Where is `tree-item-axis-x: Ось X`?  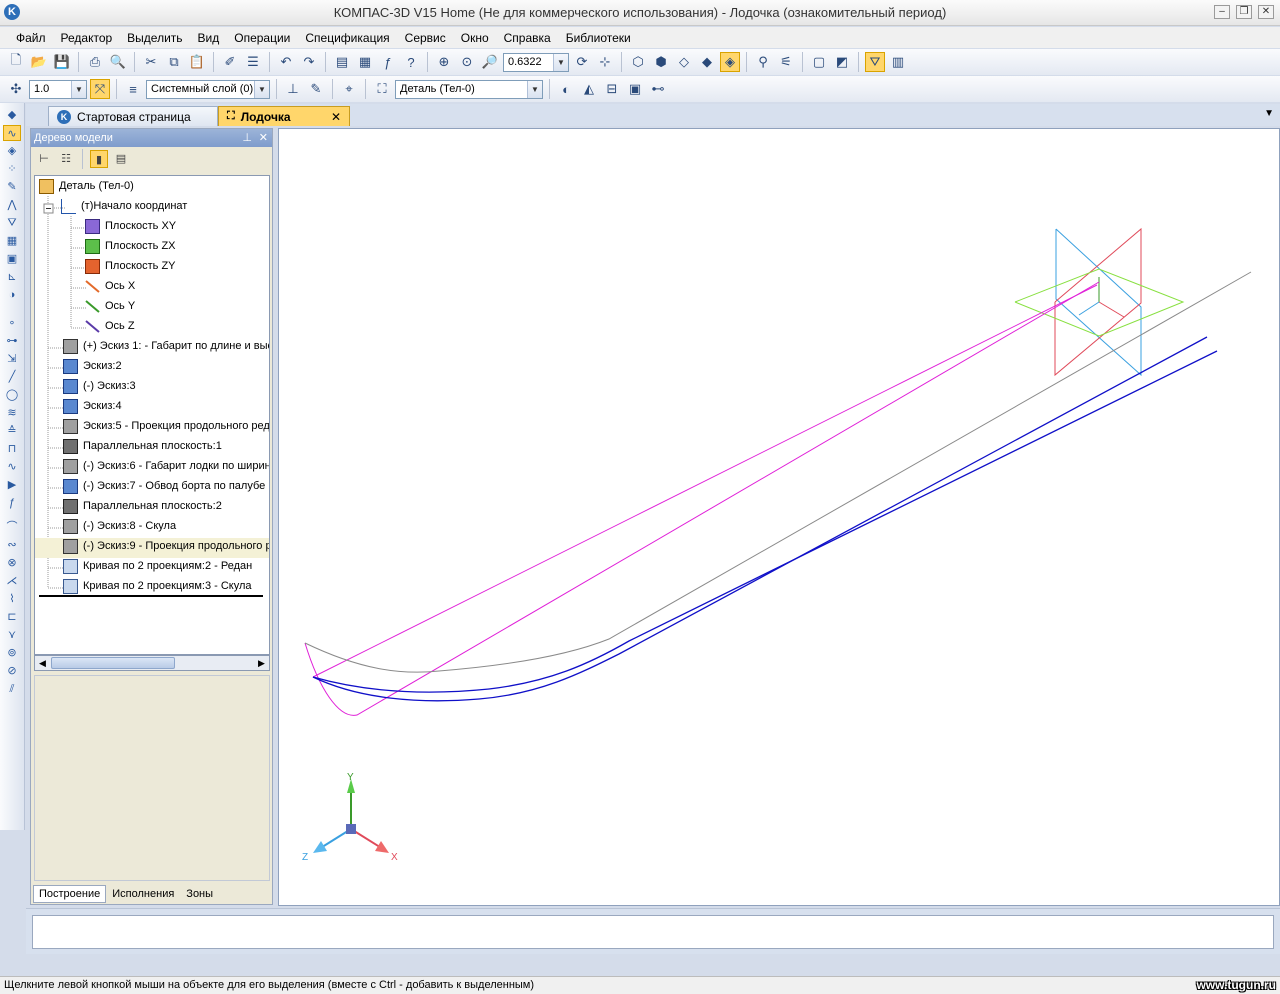
tree-item-axis-x: Ось X is located at coordinates (110, 286).